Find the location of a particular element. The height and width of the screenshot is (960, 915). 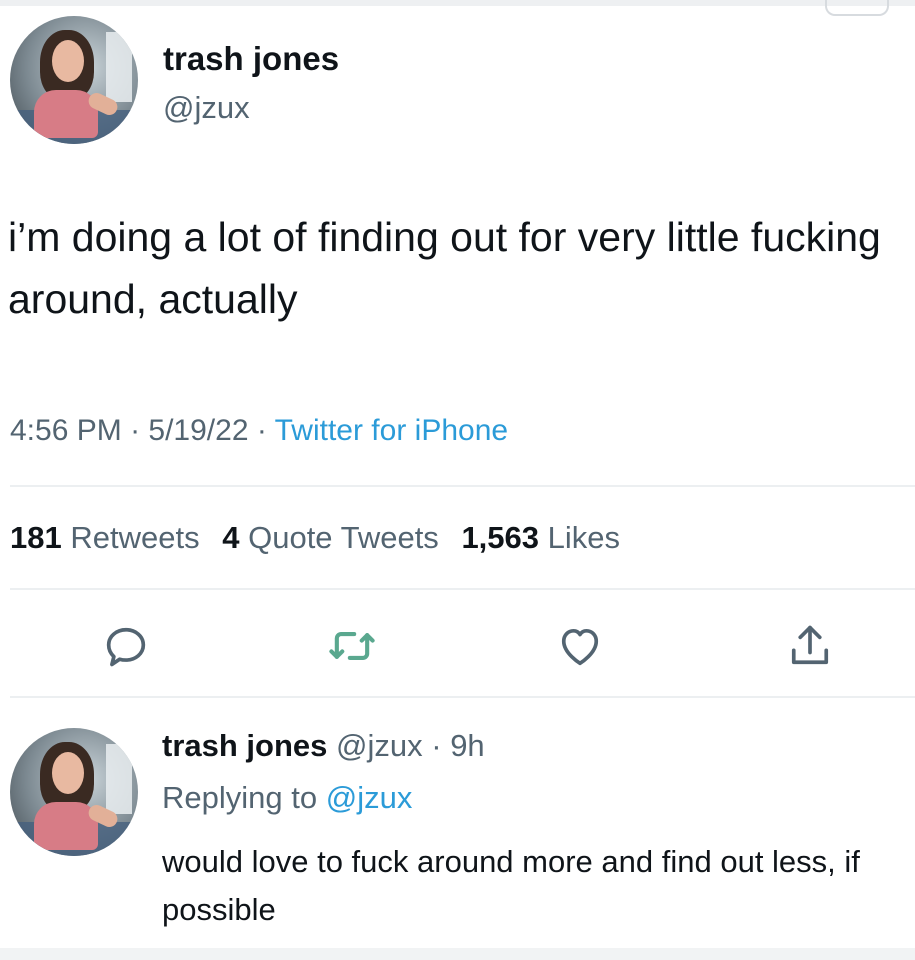

reply-age: 9h is located at coordinates (467, 745).